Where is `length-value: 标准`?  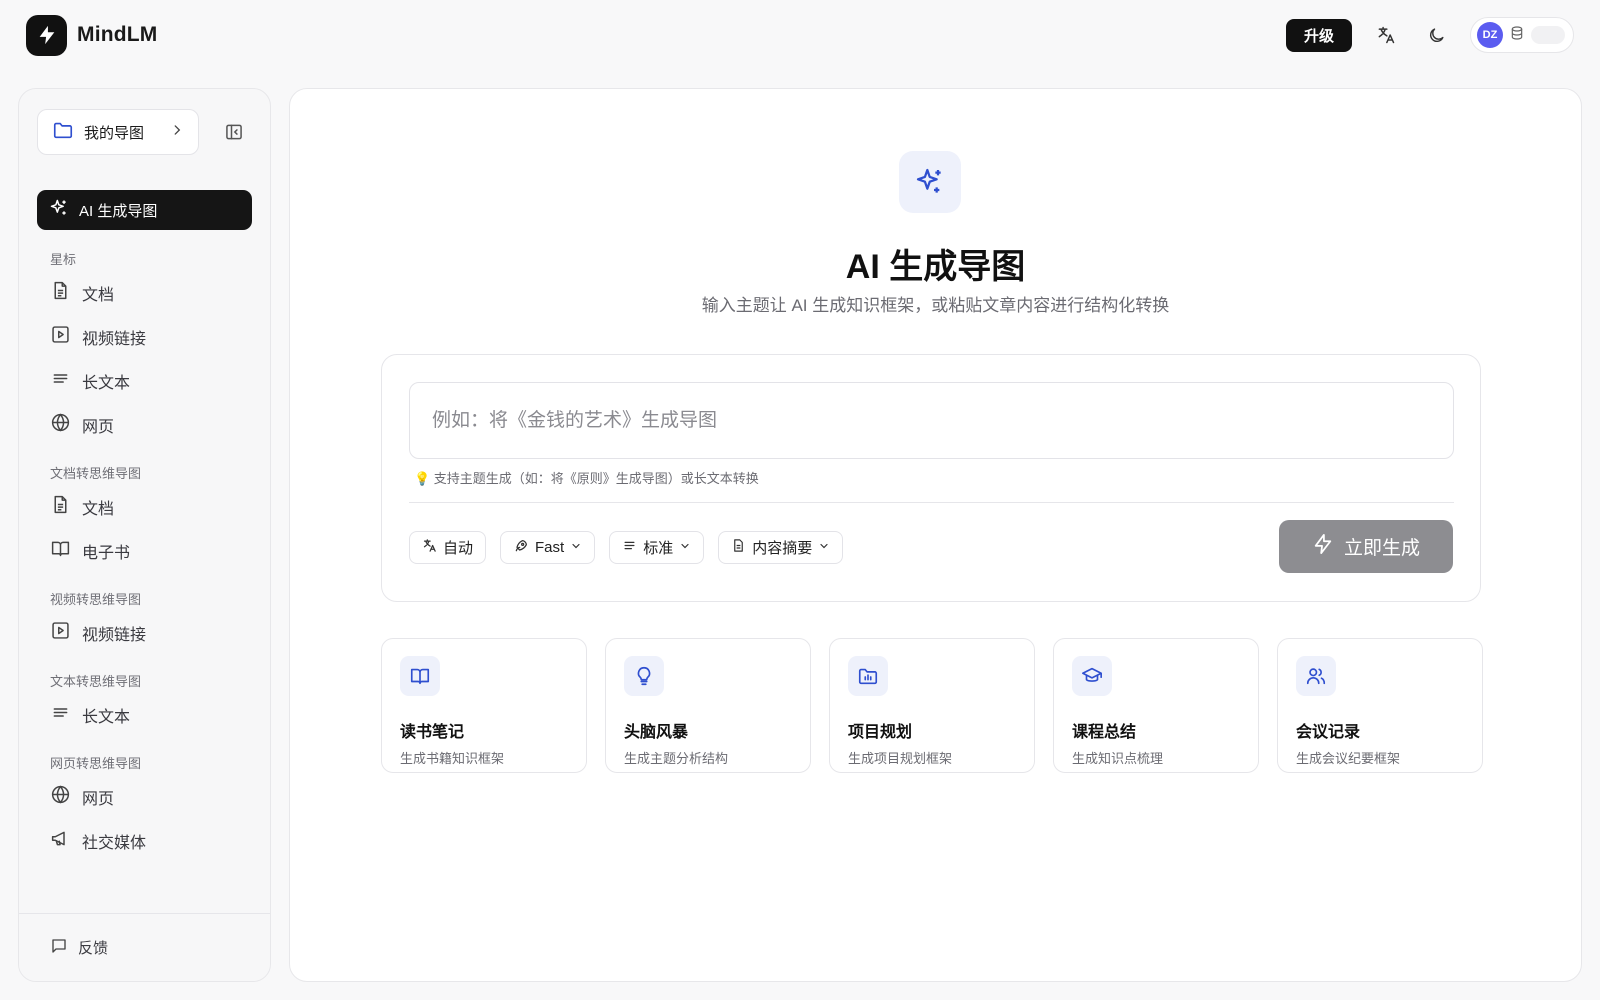
length-value: 标准 is located at coordinates (658, 548).